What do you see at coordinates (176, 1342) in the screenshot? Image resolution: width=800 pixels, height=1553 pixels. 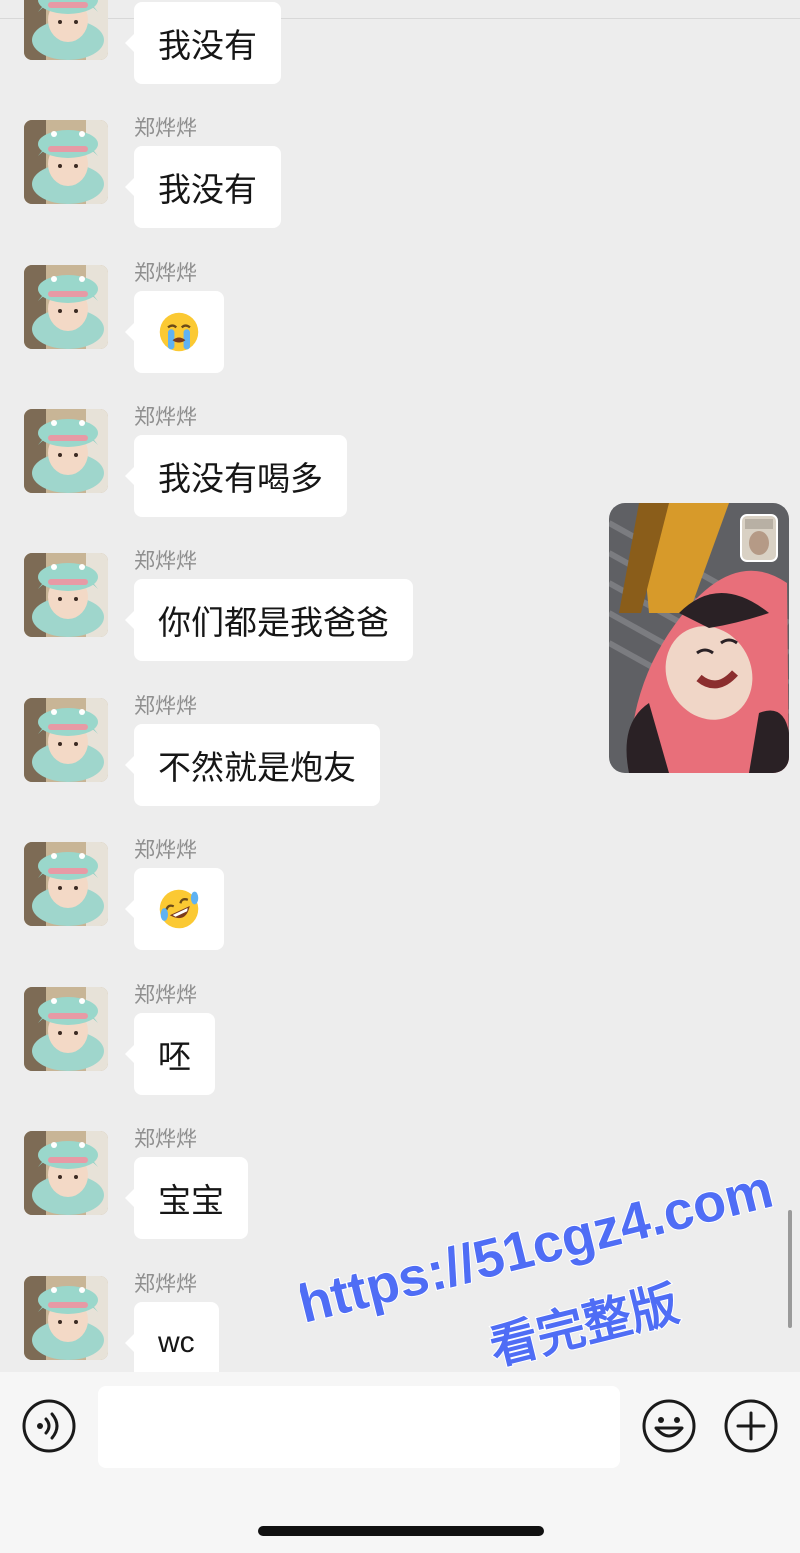 I see `message-text: wc` at bounding box center [176, 1342].